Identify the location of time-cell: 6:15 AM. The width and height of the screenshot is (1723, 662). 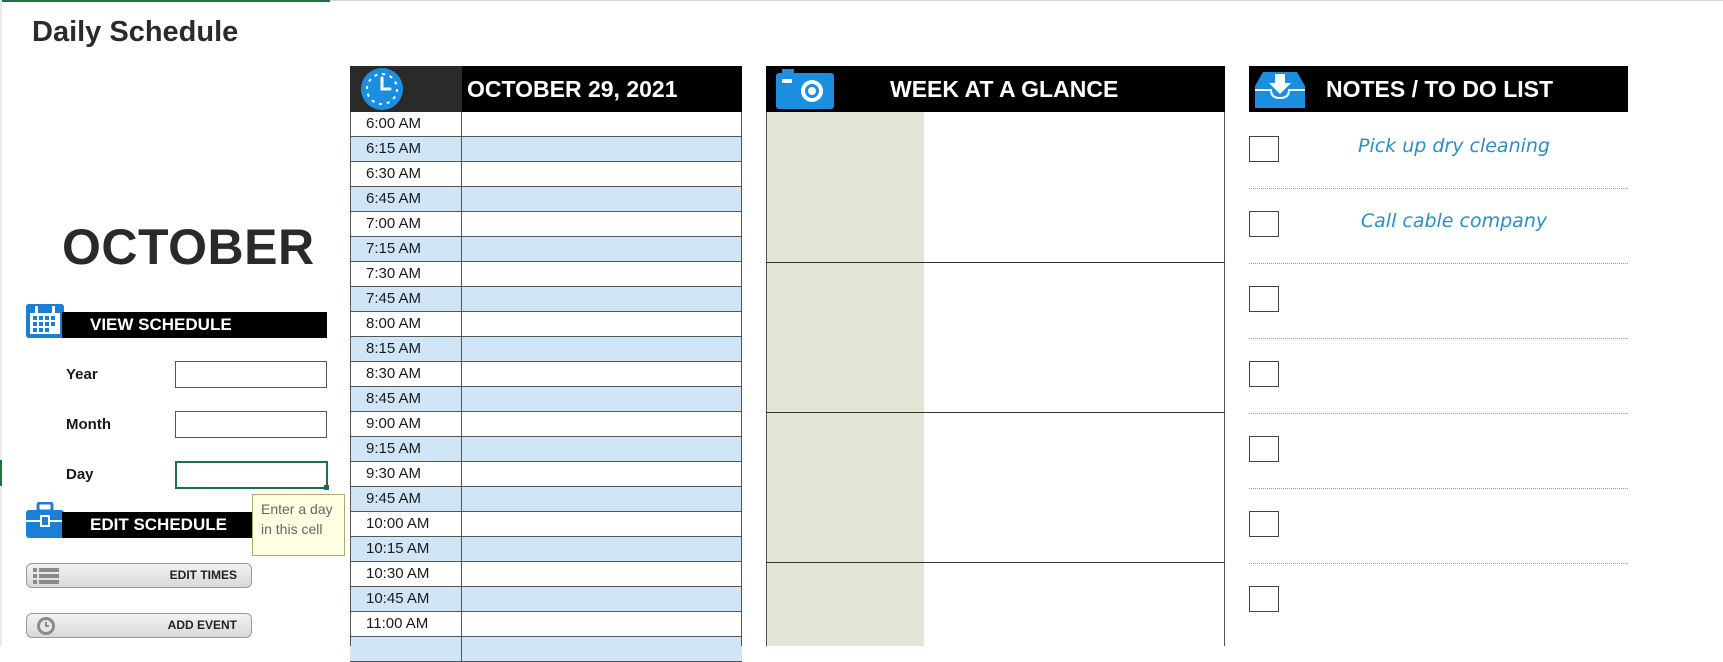
(406, 149).